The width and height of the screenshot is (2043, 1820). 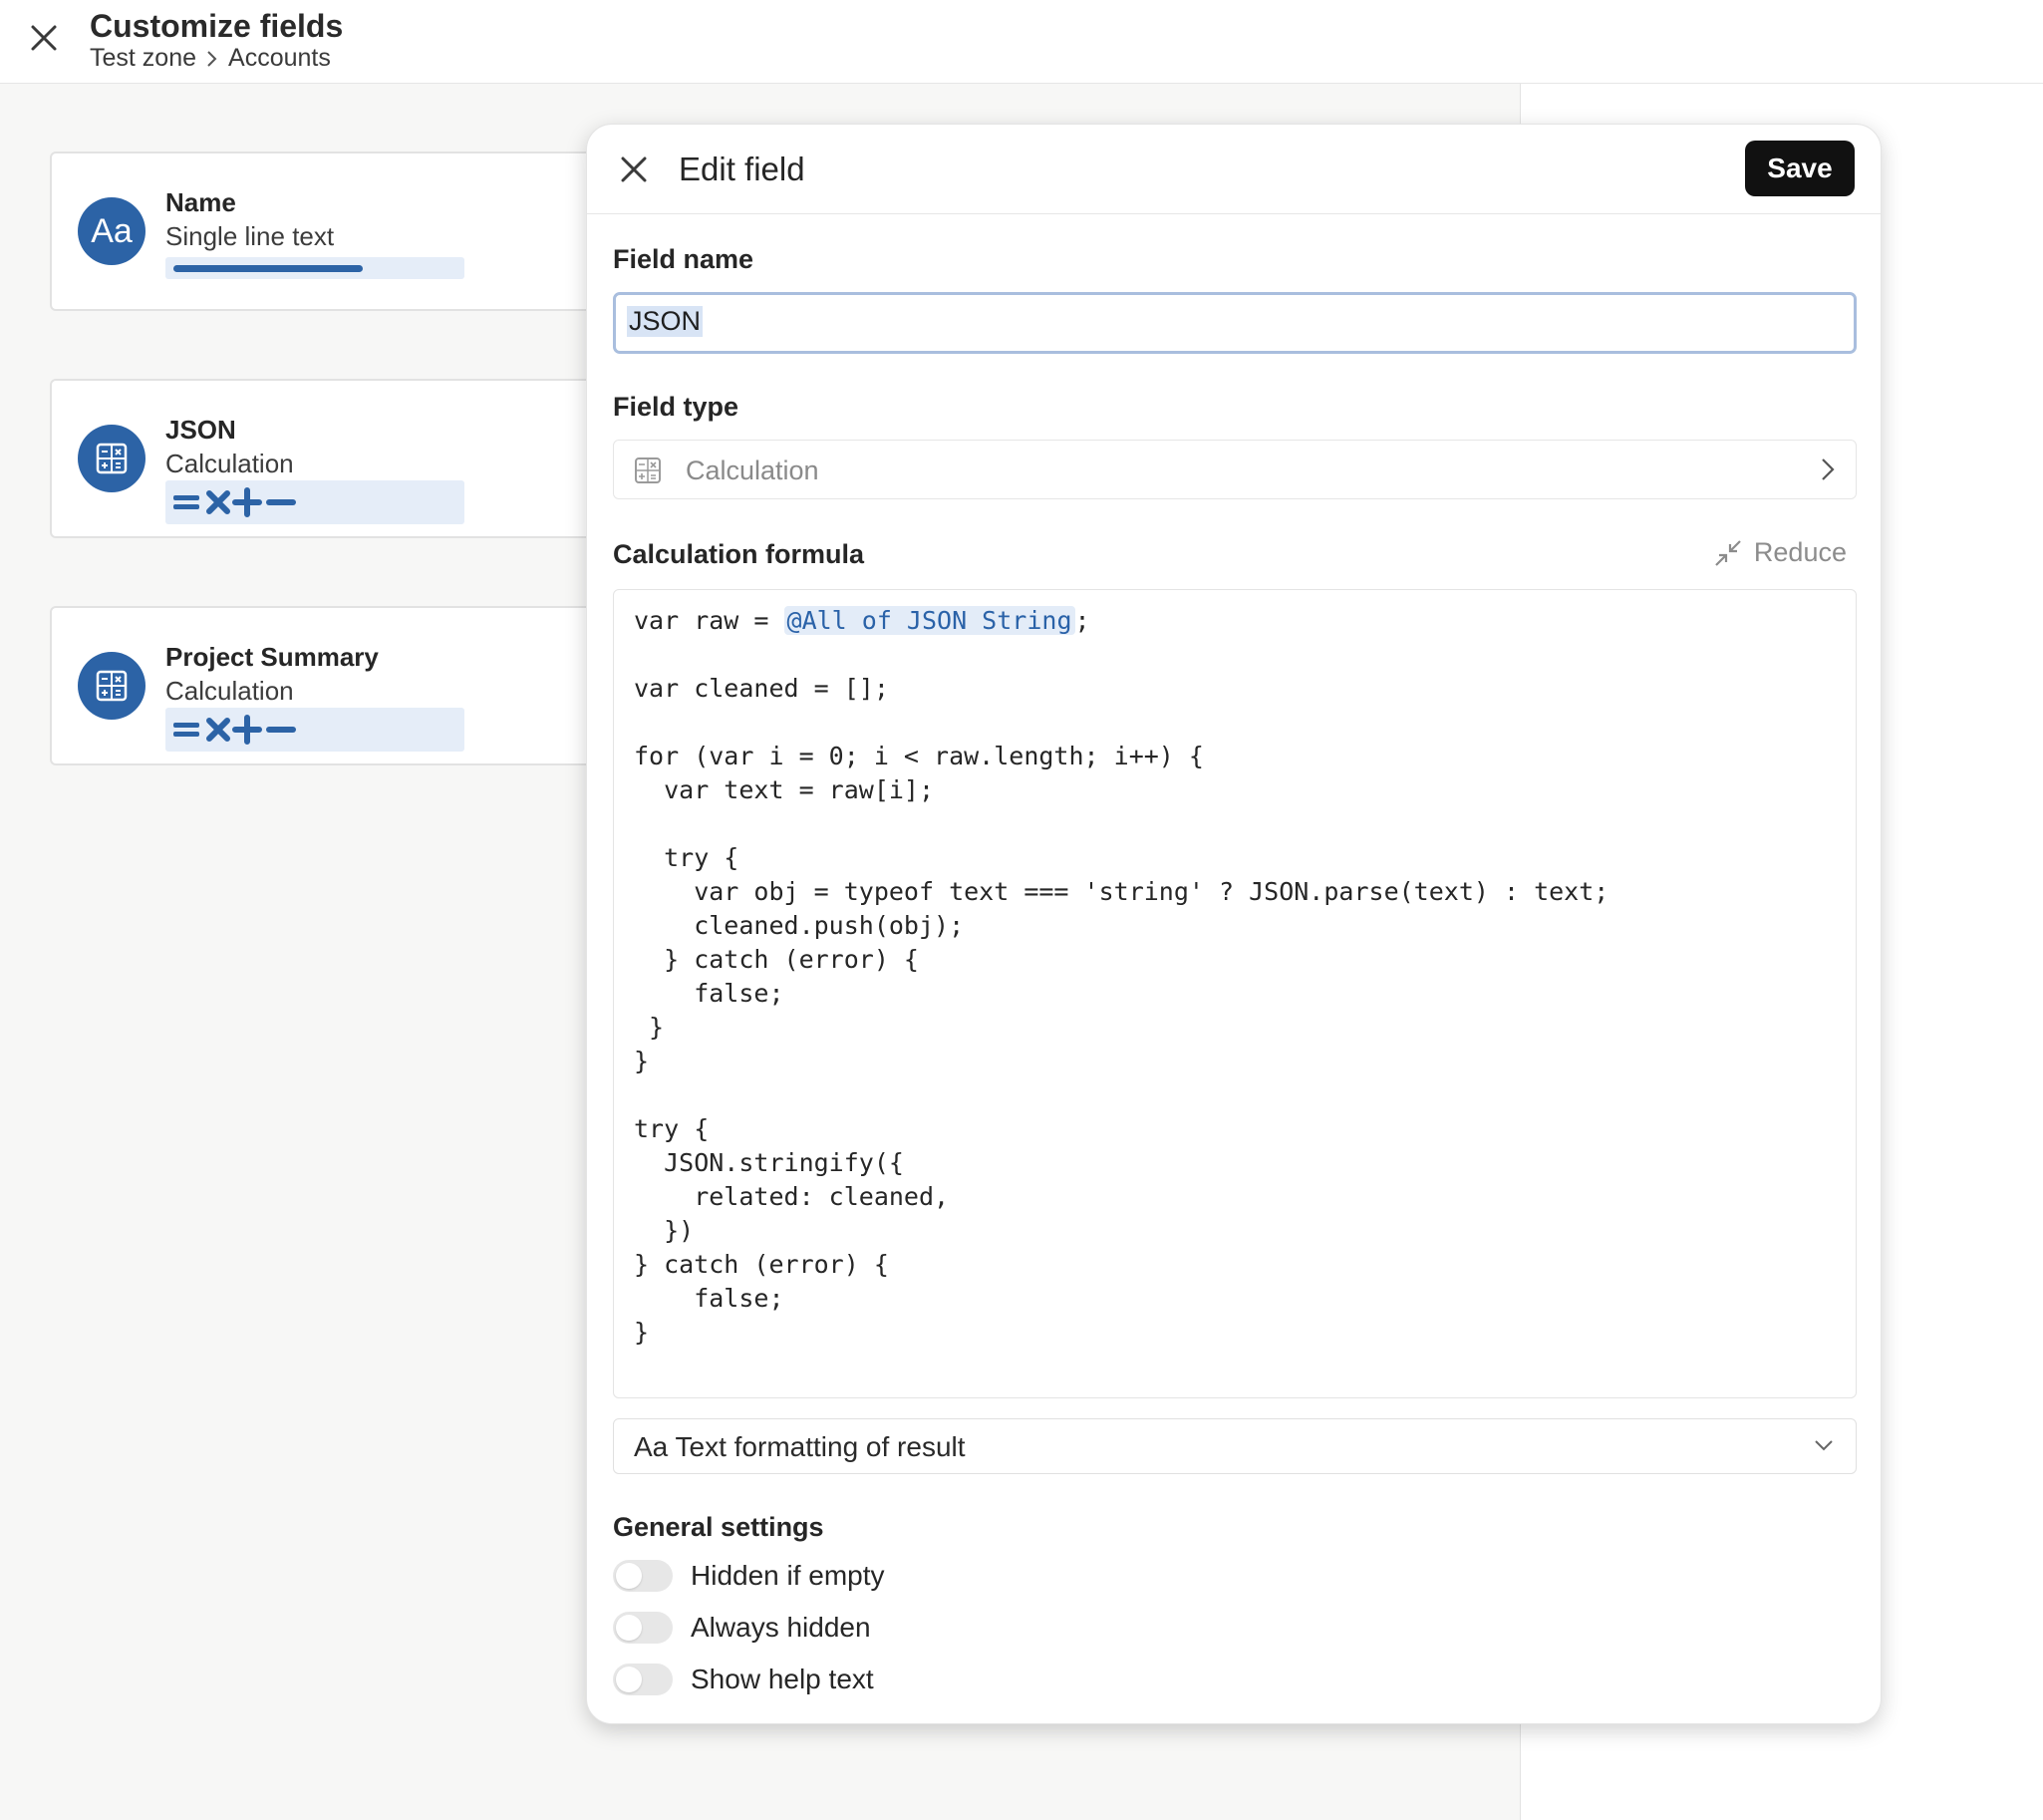 What do you see at coordinates (784, 789) in the screenshot?
I see `code-line: var text = raw[i];` at bounding box center [784, 789].